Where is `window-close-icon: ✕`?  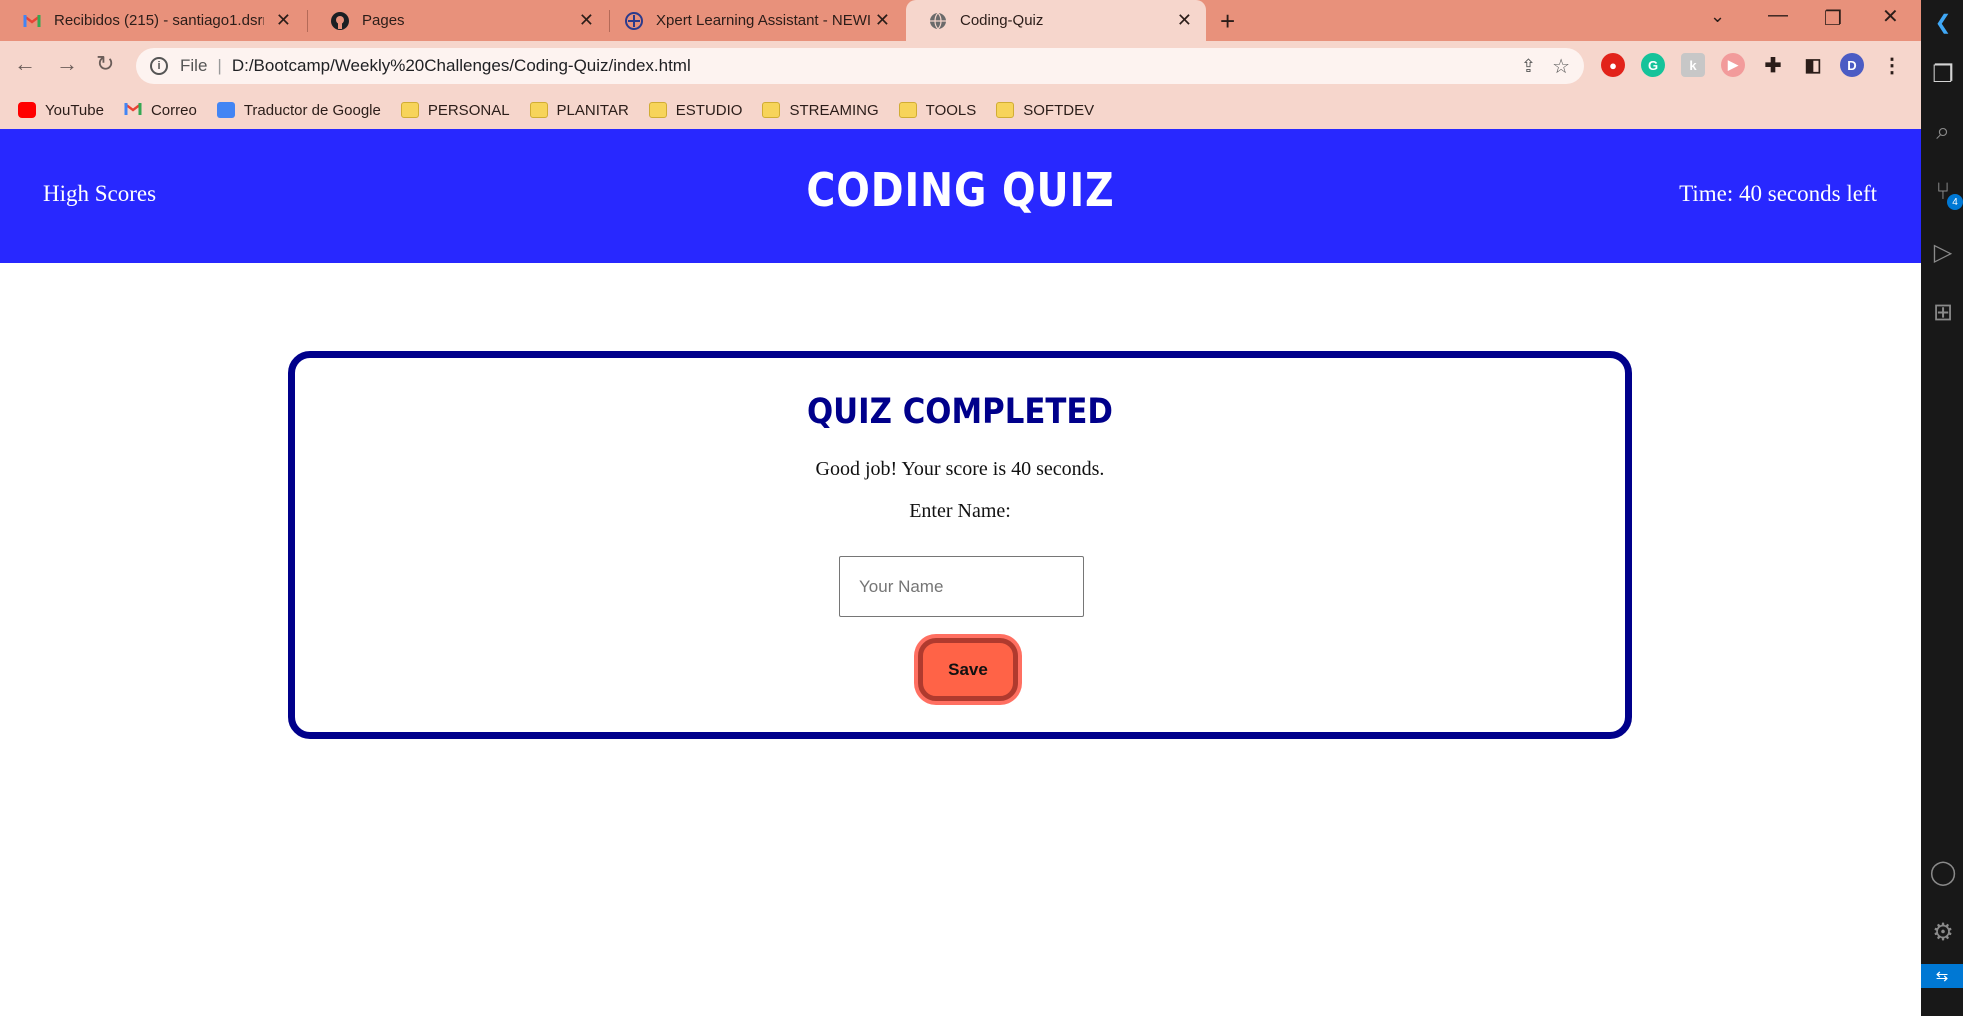 window-close-icon: ✕ is located at coordinates (1890, 16).